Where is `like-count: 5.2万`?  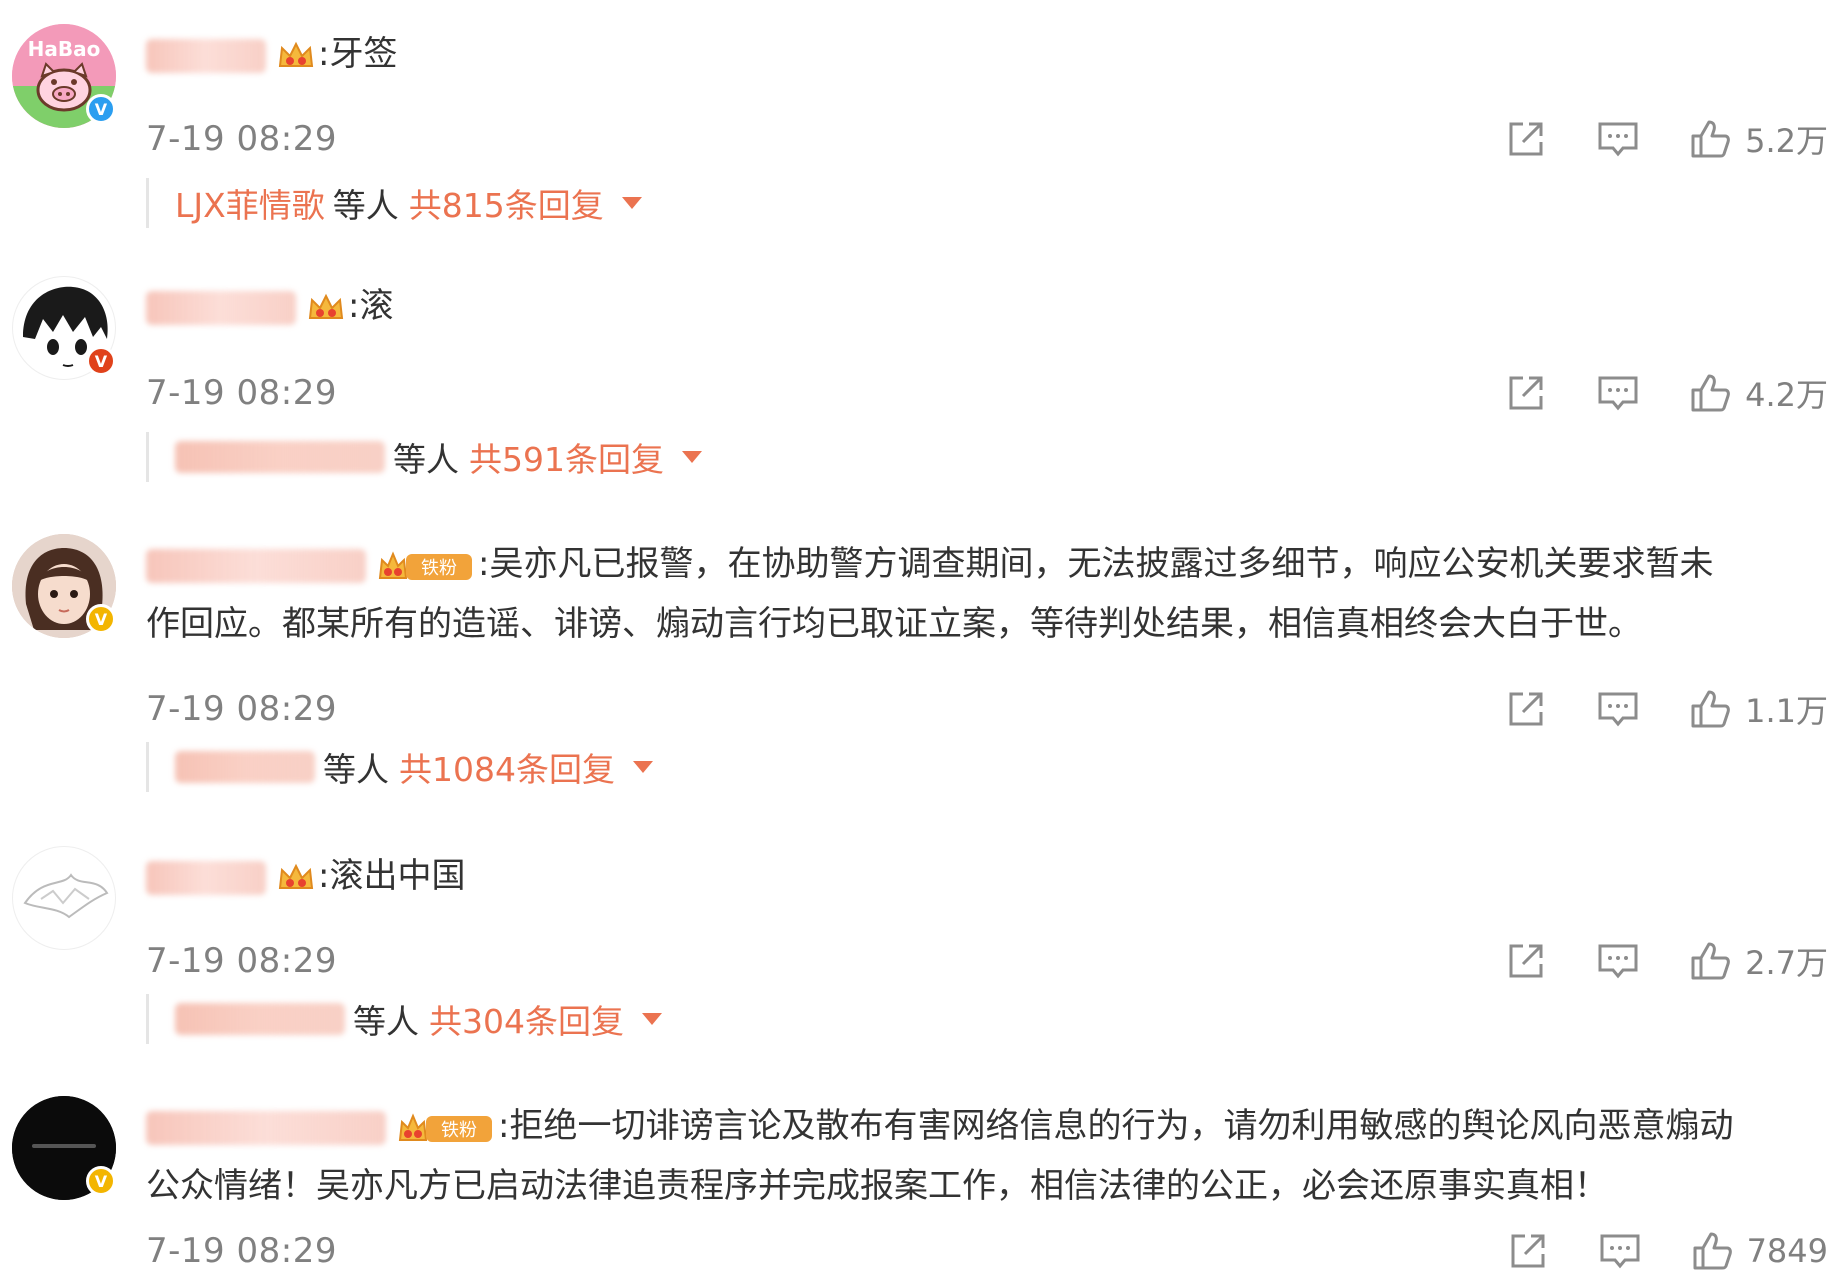 like-count: 5.2万 is located at coordinates (1786, 141).